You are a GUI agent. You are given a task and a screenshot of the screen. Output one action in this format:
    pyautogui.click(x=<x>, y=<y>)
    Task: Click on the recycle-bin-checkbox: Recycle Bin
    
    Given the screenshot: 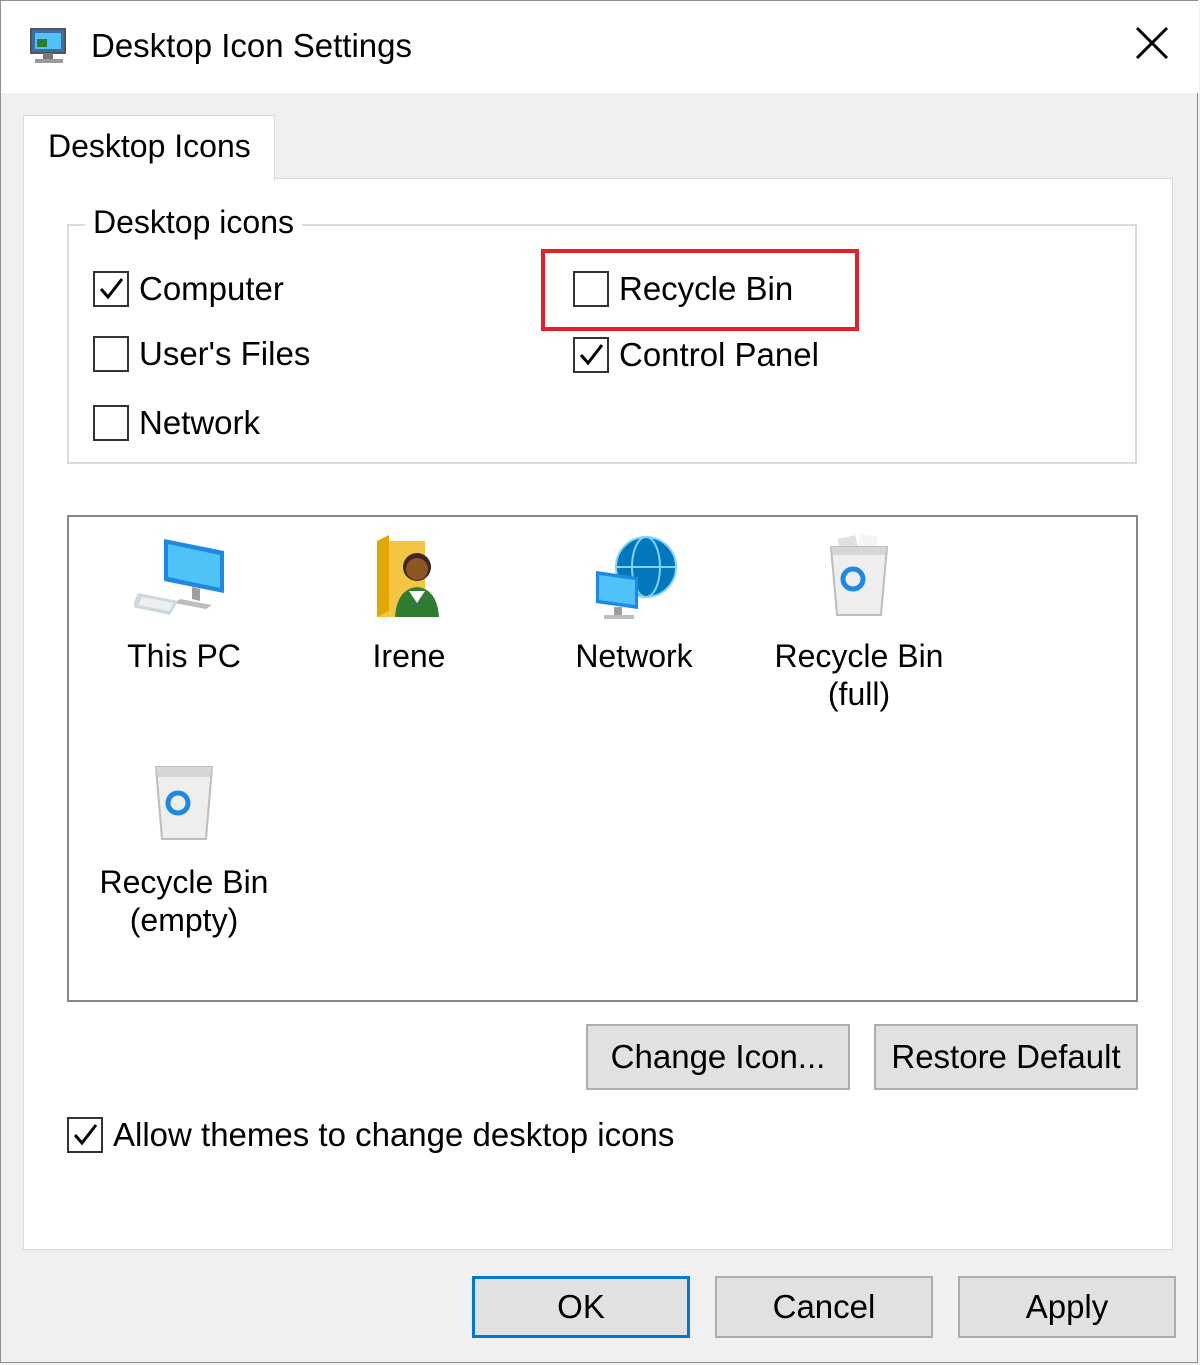 What is the action you would take?
    pyautogui.click(x=683, y=289)
    